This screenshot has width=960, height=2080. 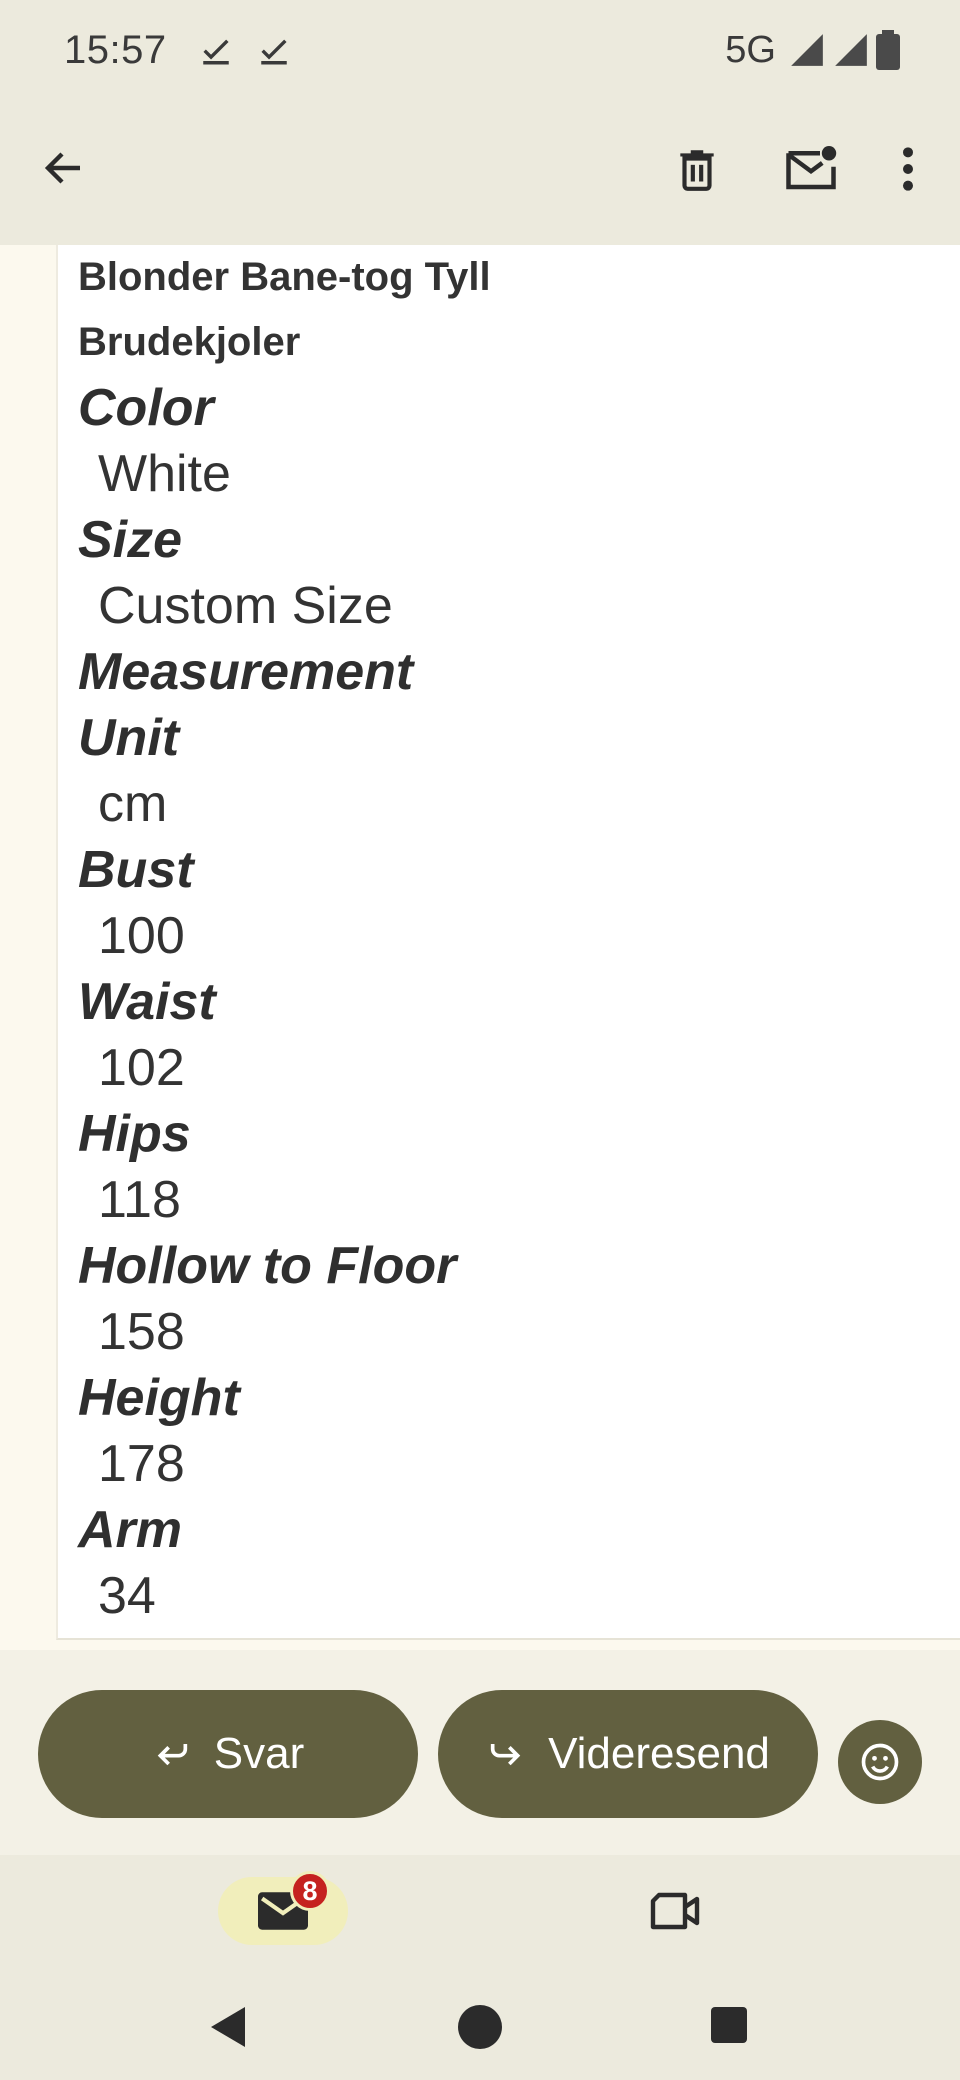 I want to click on forward-icon, so click(x=506, y=1754).